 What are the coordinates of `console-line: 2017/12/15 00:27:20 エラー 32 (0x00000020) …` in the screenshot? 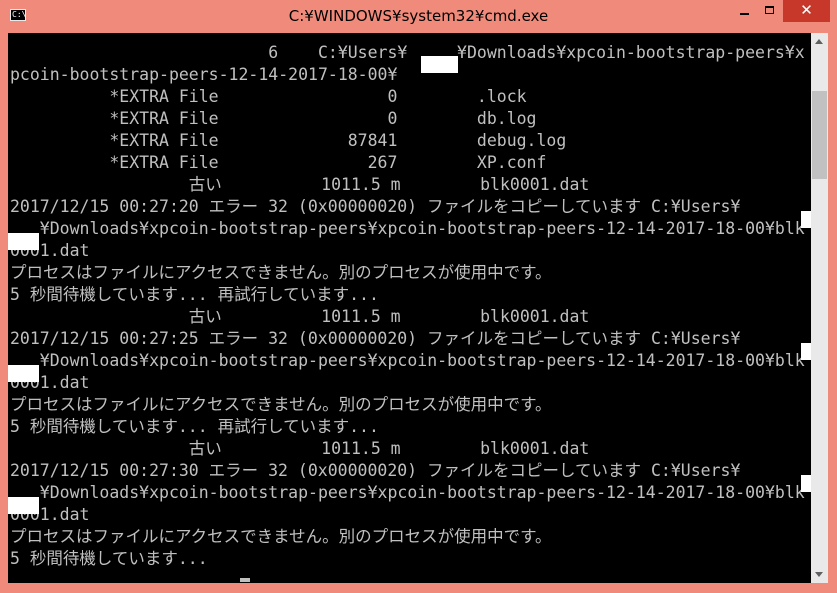 It's located at (375, 206).